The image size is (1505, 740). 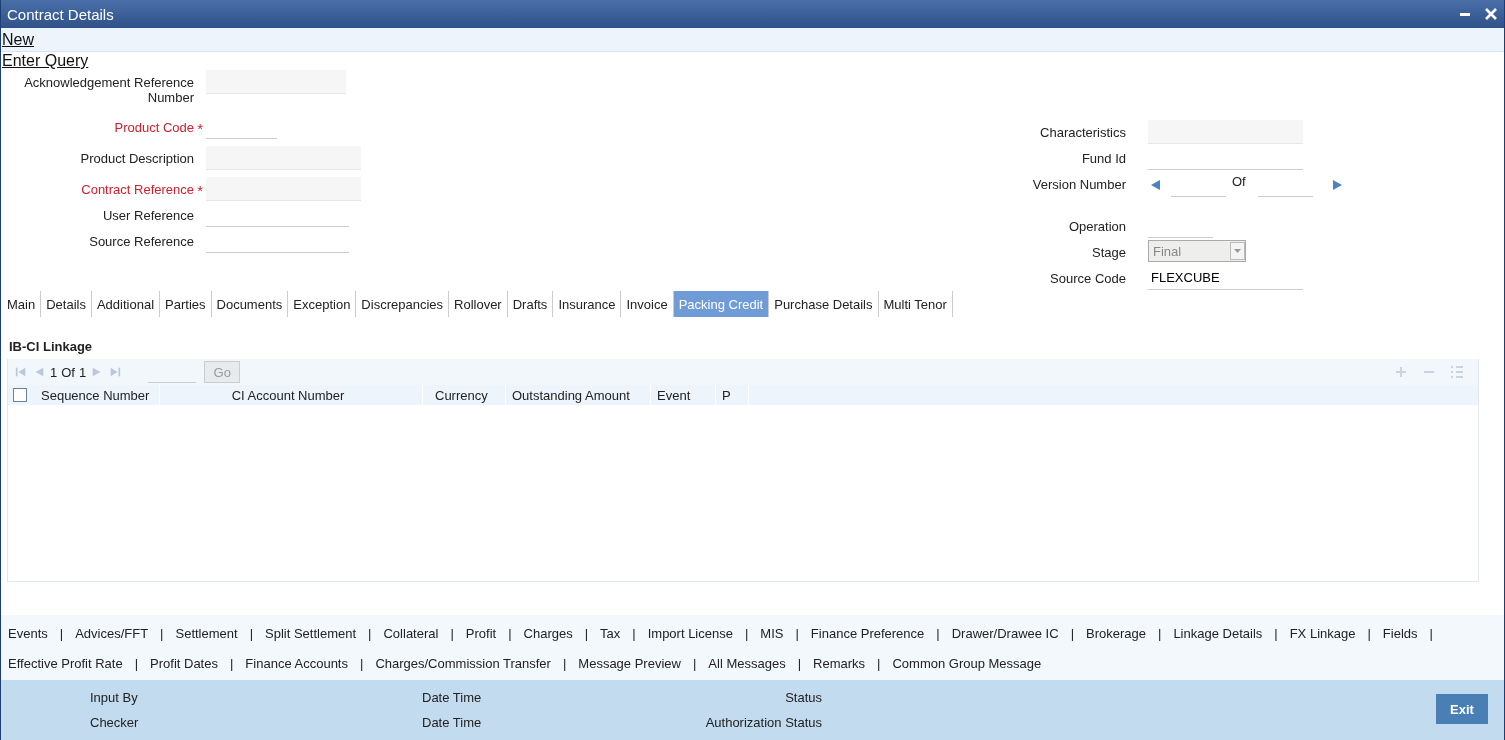 What do you see at coordinates (126, 304) in the screenshot?
I see `tab: Additional` at bounding box center [126, 304].